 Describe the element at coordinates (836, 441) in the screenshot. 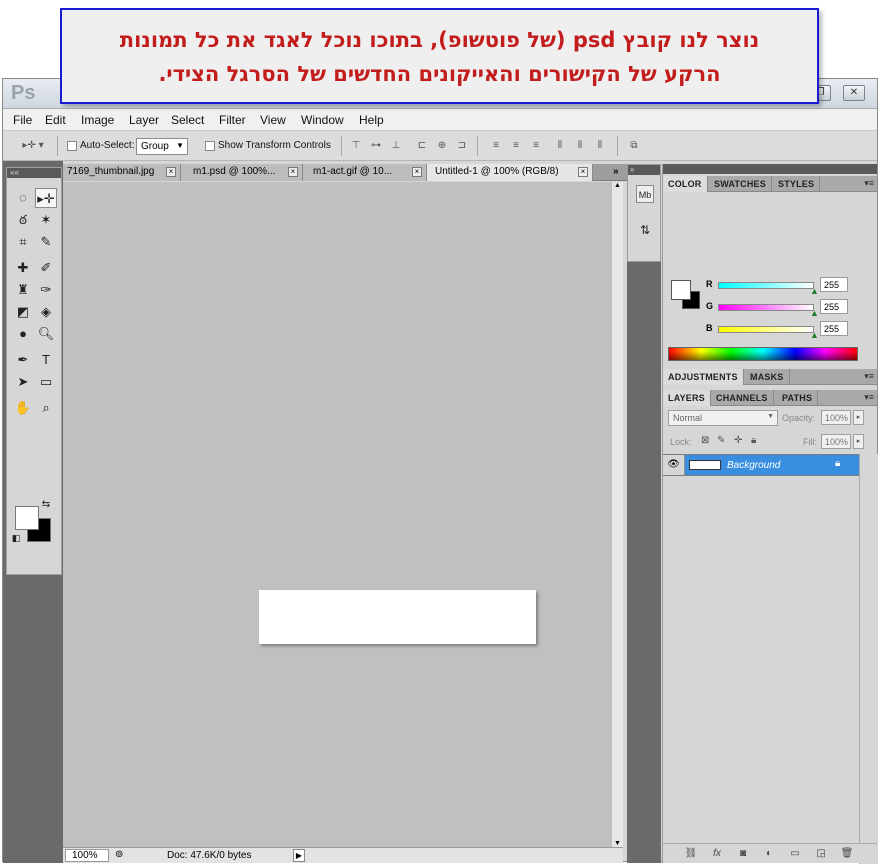

I see `fill-field: 100%` at that location.